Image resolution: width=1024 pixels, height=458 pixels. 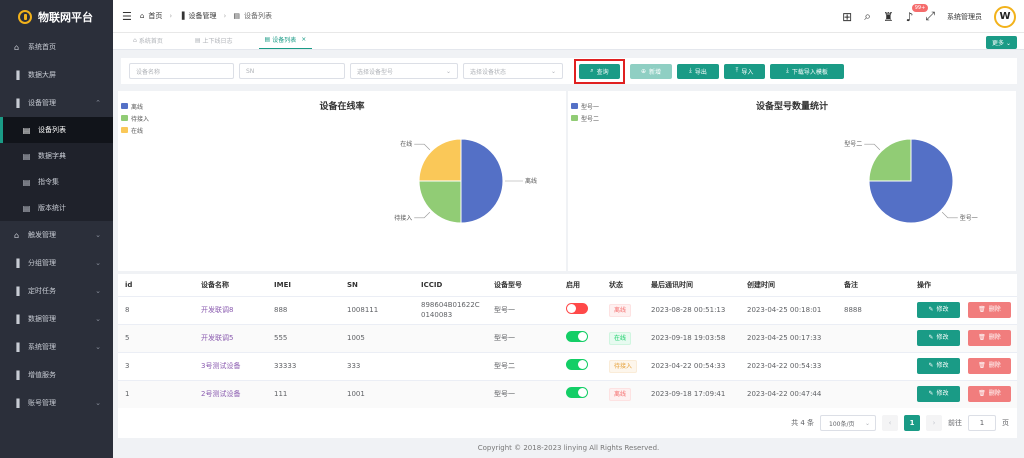 What do you see at coordinates (655, 72) in the screenshot?
I see `add-label: 新增` at bounding box center [655, 72].